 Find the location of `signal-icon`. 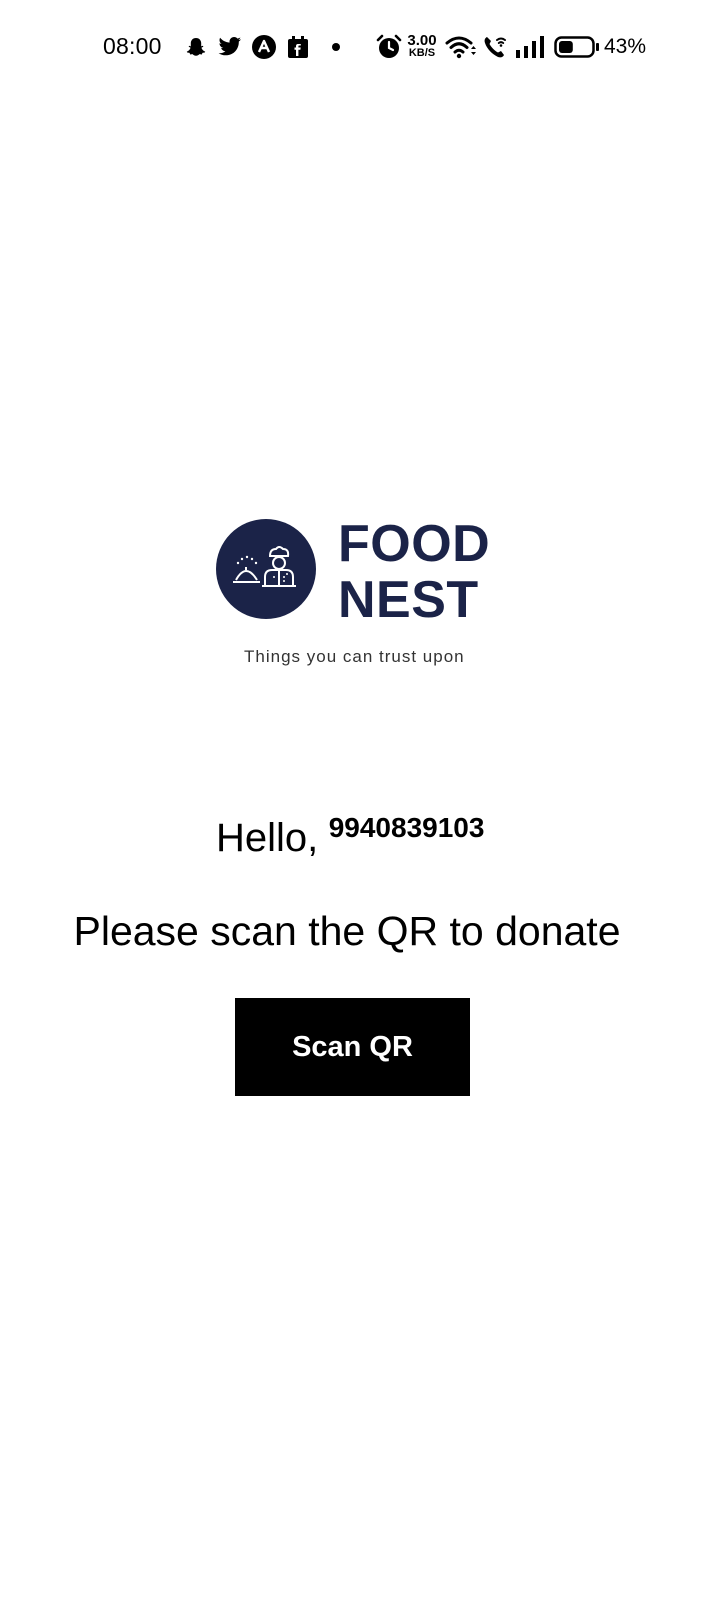

signal-icon is located at coordinates (530, 47).